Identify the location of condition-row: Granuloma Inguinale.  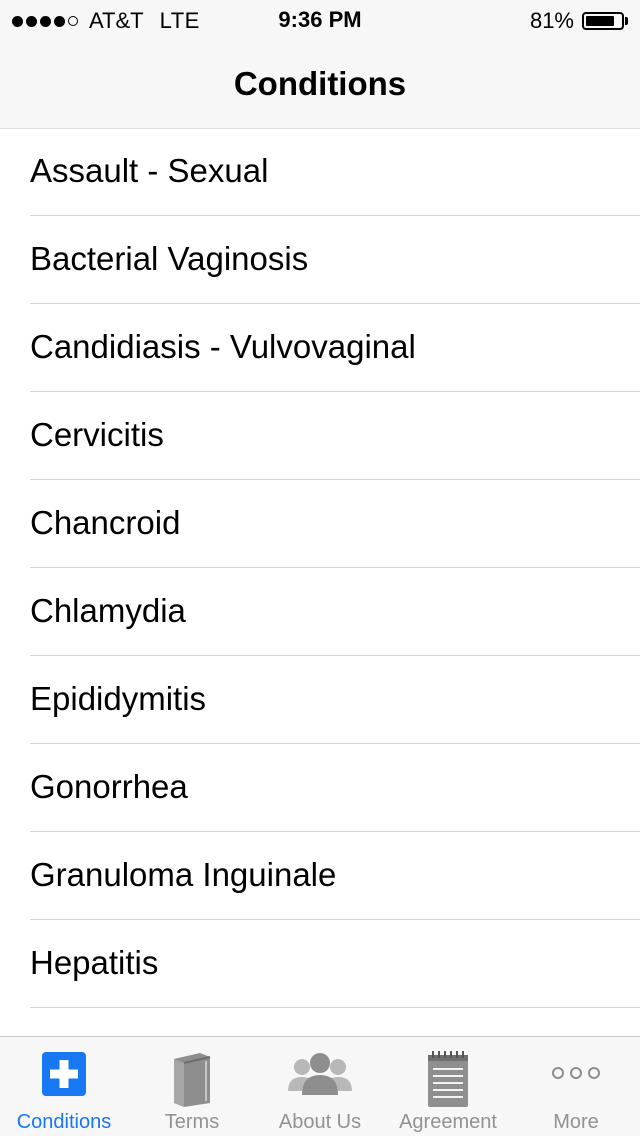
(320, 876).